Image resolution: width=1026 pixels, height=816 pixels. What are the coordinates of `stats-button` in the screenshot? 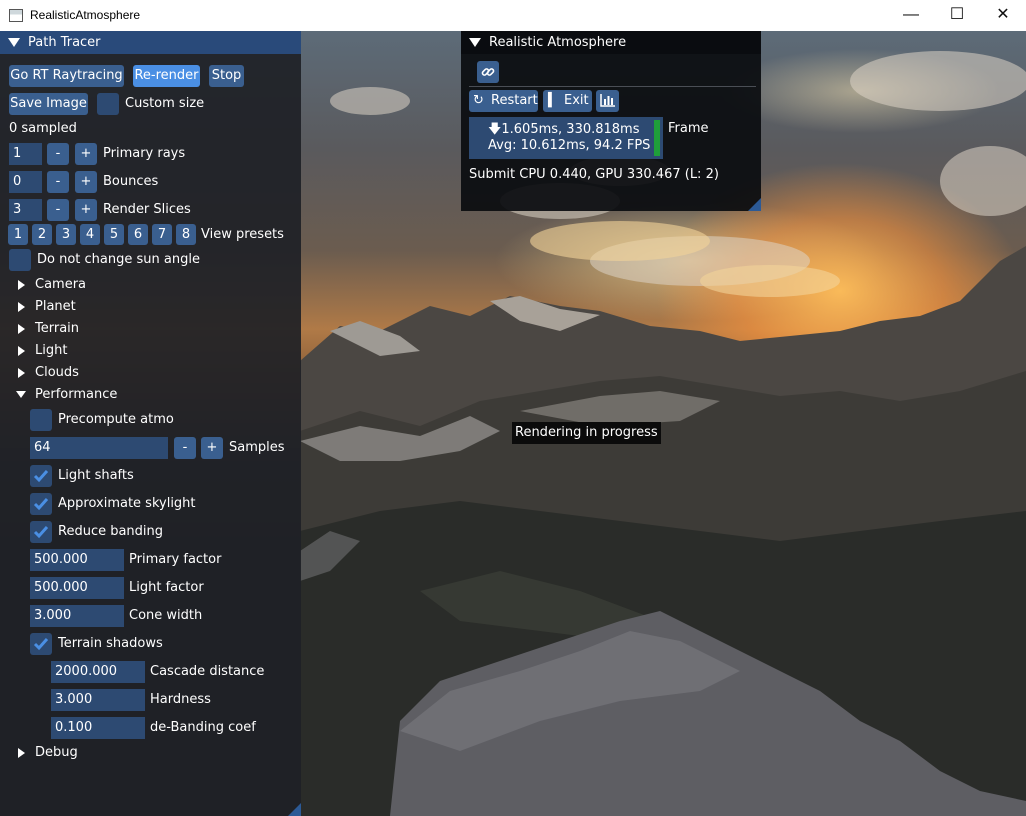 It's located at (607, 101).